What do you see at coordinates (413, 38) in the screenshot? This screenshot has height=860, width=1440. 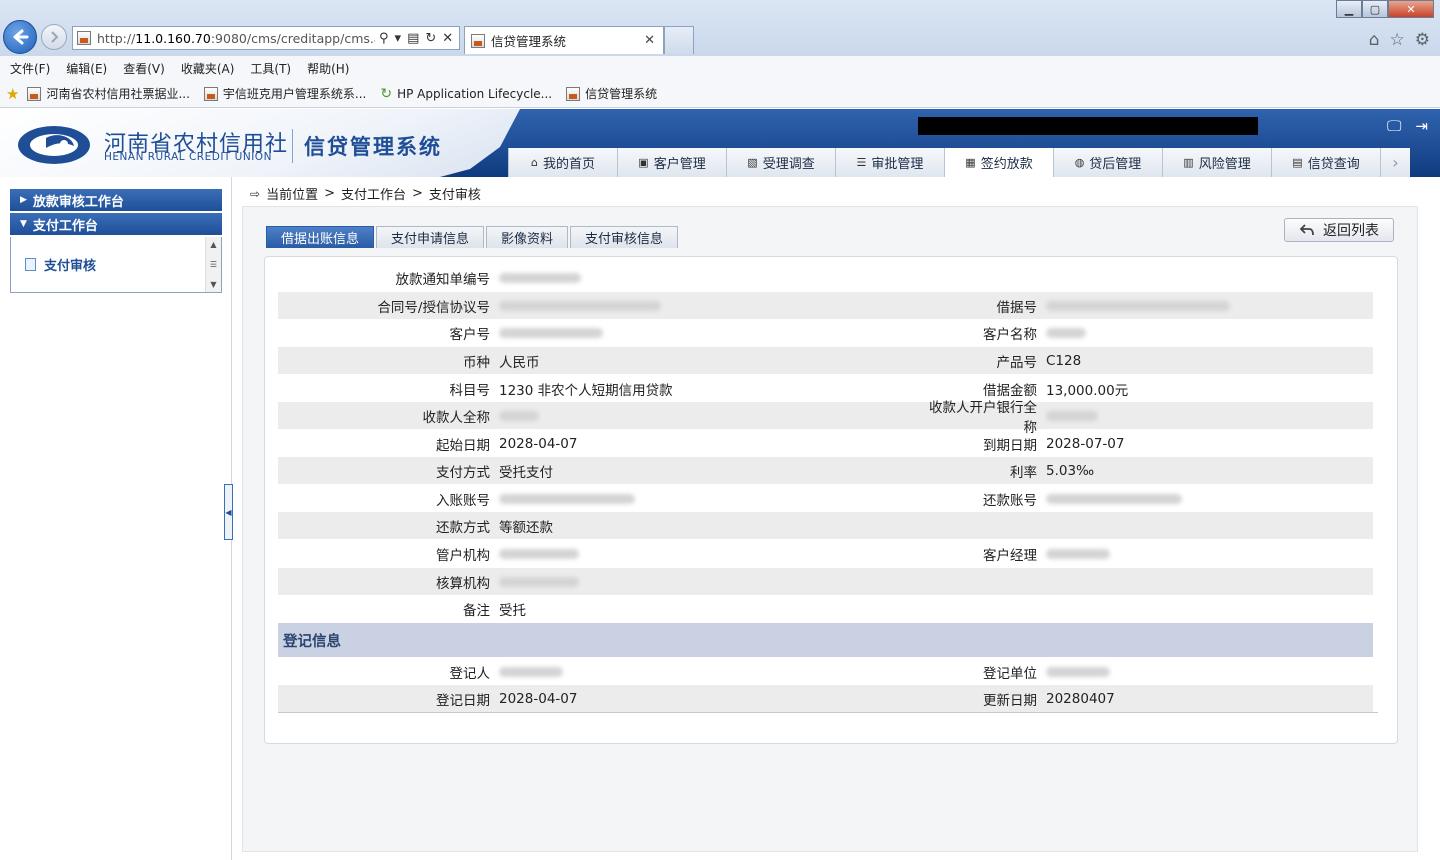 I see `compat-view-icon: ▤` at bounding box center [413, 38].